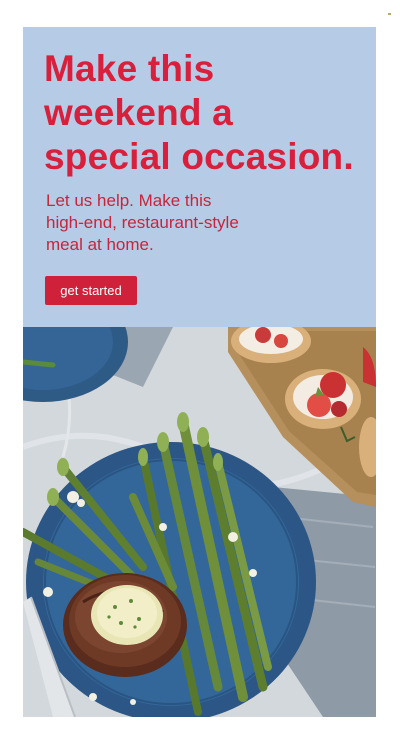  I want to click on subheadline-line-3: meal at home., so click(100, 244).